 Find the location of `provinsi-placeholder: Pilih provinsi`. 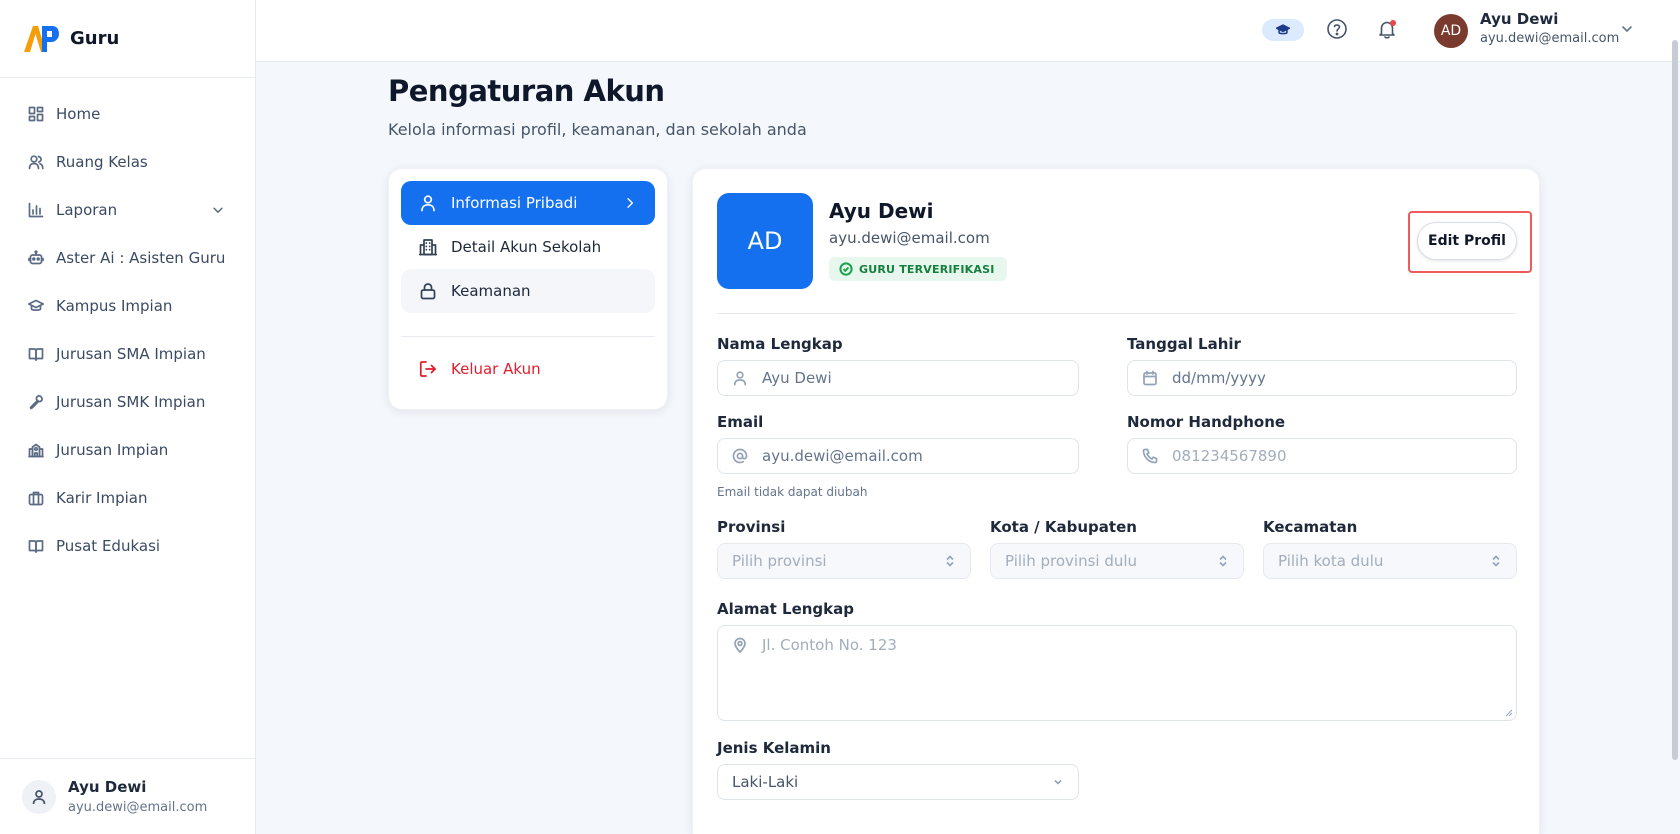

provinsi-placeholder: Pilih provinsi is located at coordinates (779, 561).